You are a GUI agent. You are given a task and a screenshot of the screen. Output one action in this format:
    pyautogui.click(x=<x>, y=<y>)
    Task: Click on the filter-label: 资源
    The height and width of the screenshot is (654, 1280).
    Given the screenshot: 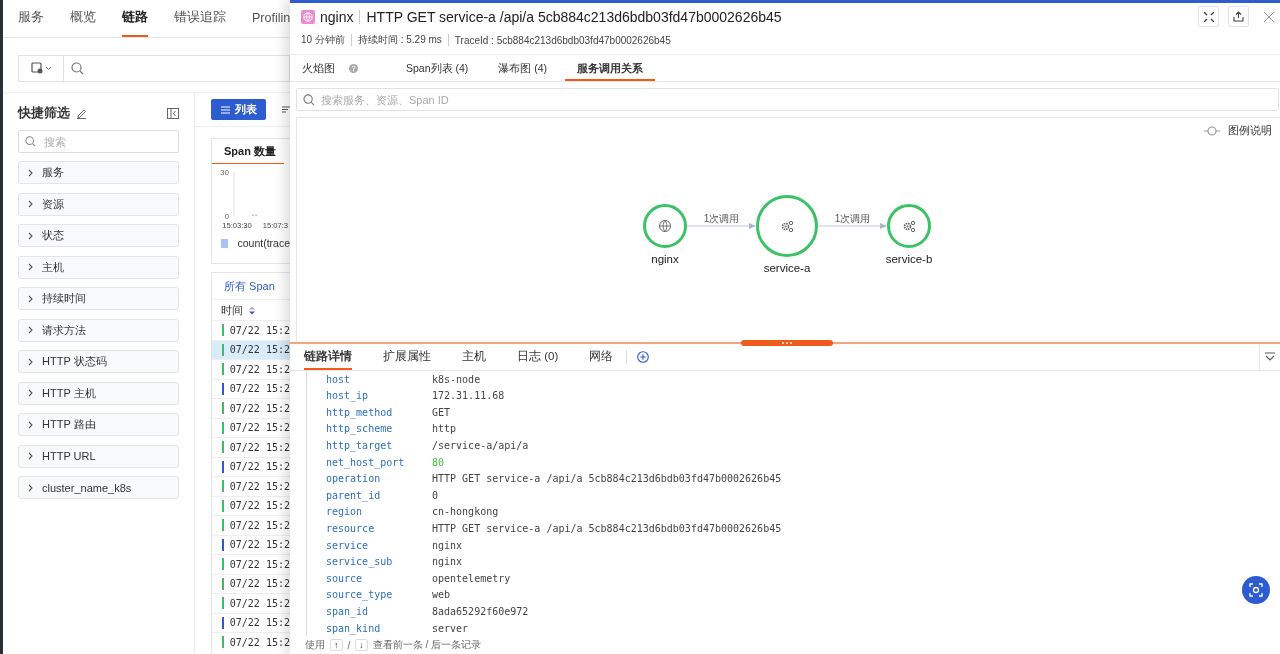 What is the action you would take?
    pyautogui.click(x=53, y=204)
    